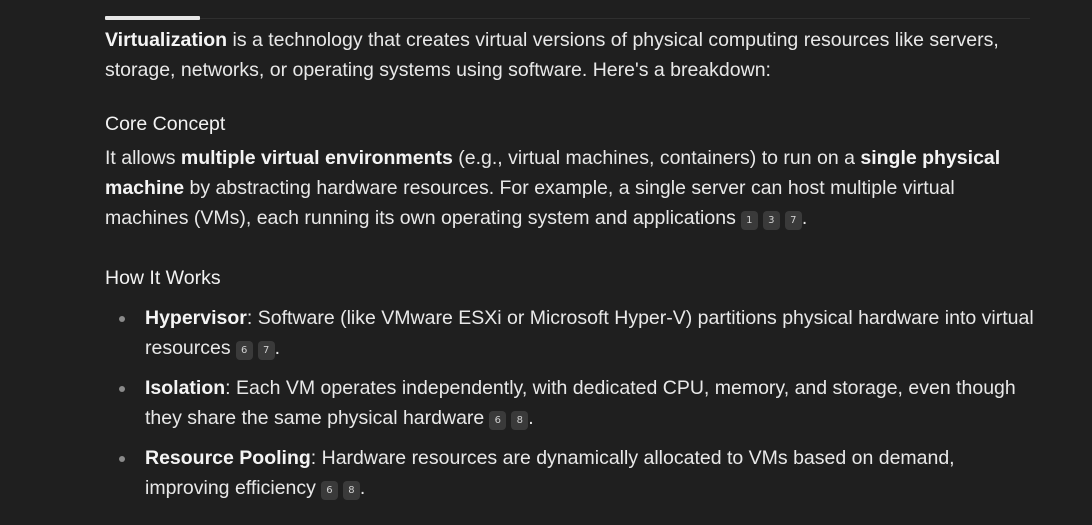  I want to click on intro-term: Virtualization, so click(166, 40).